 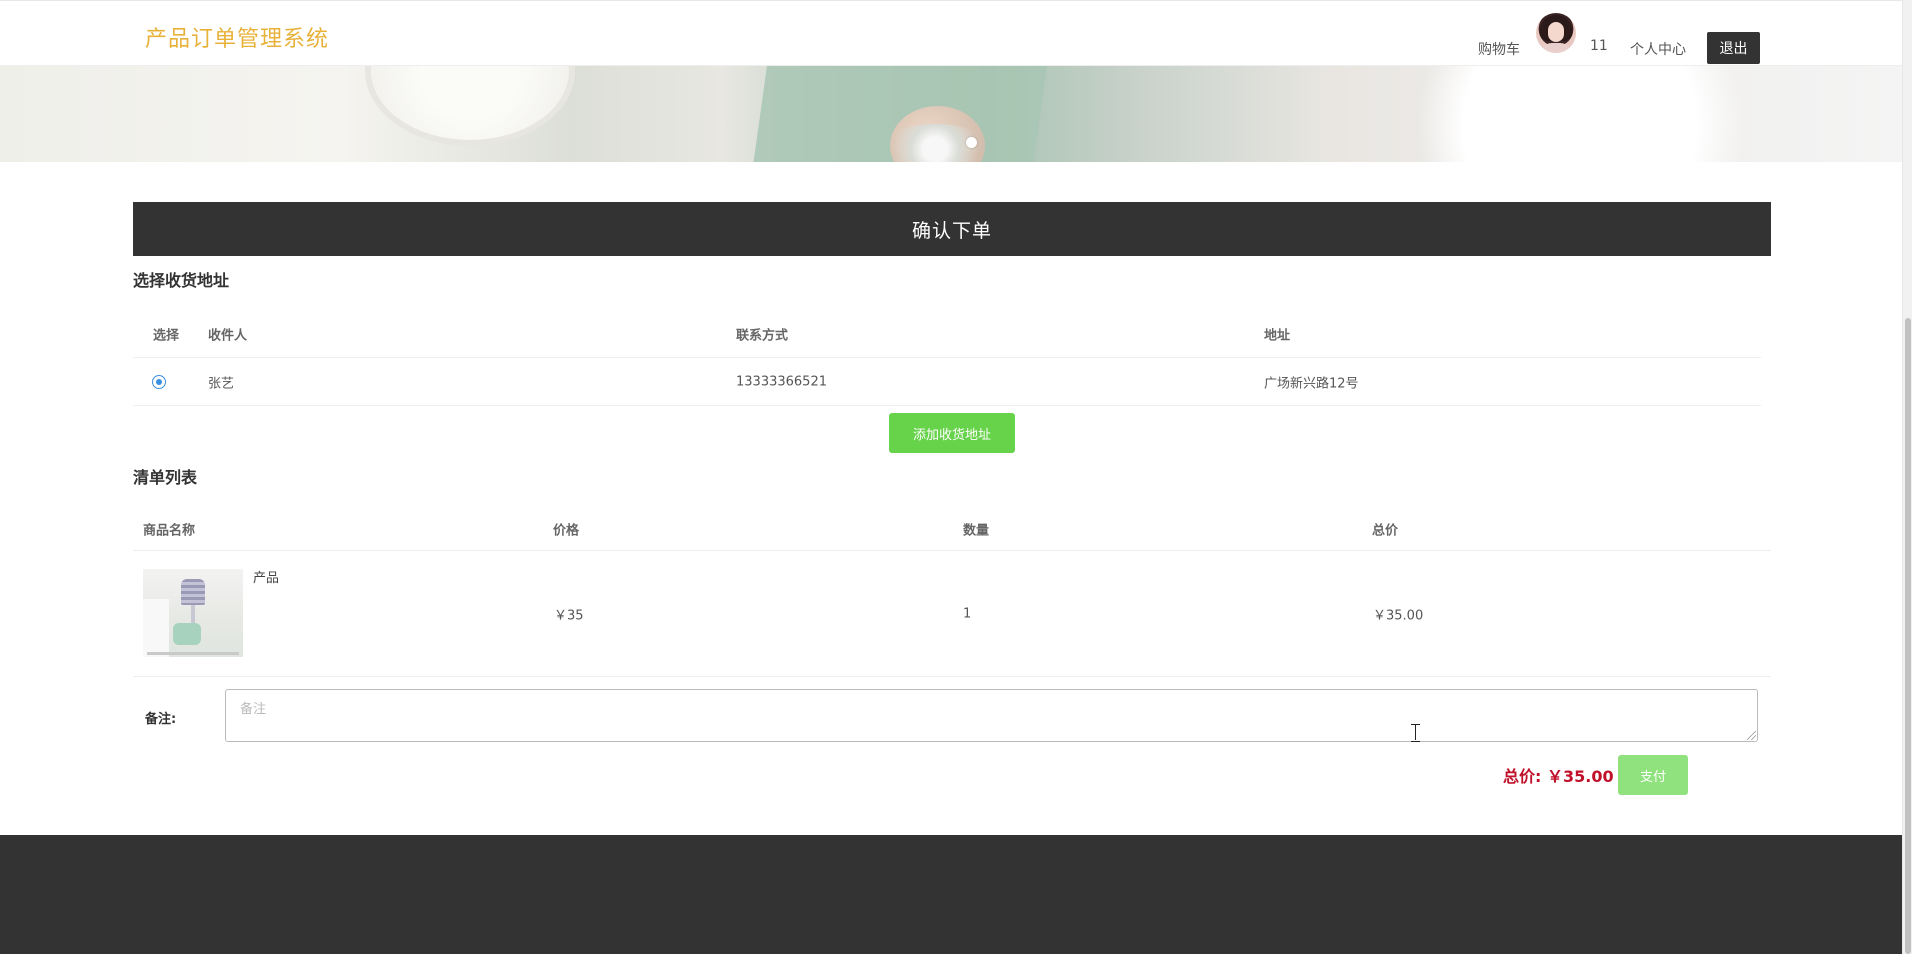 What do you see at coordinates (1599, 46) in the screenshot?
I see `username: 11` at bounding box center [1599, 46].